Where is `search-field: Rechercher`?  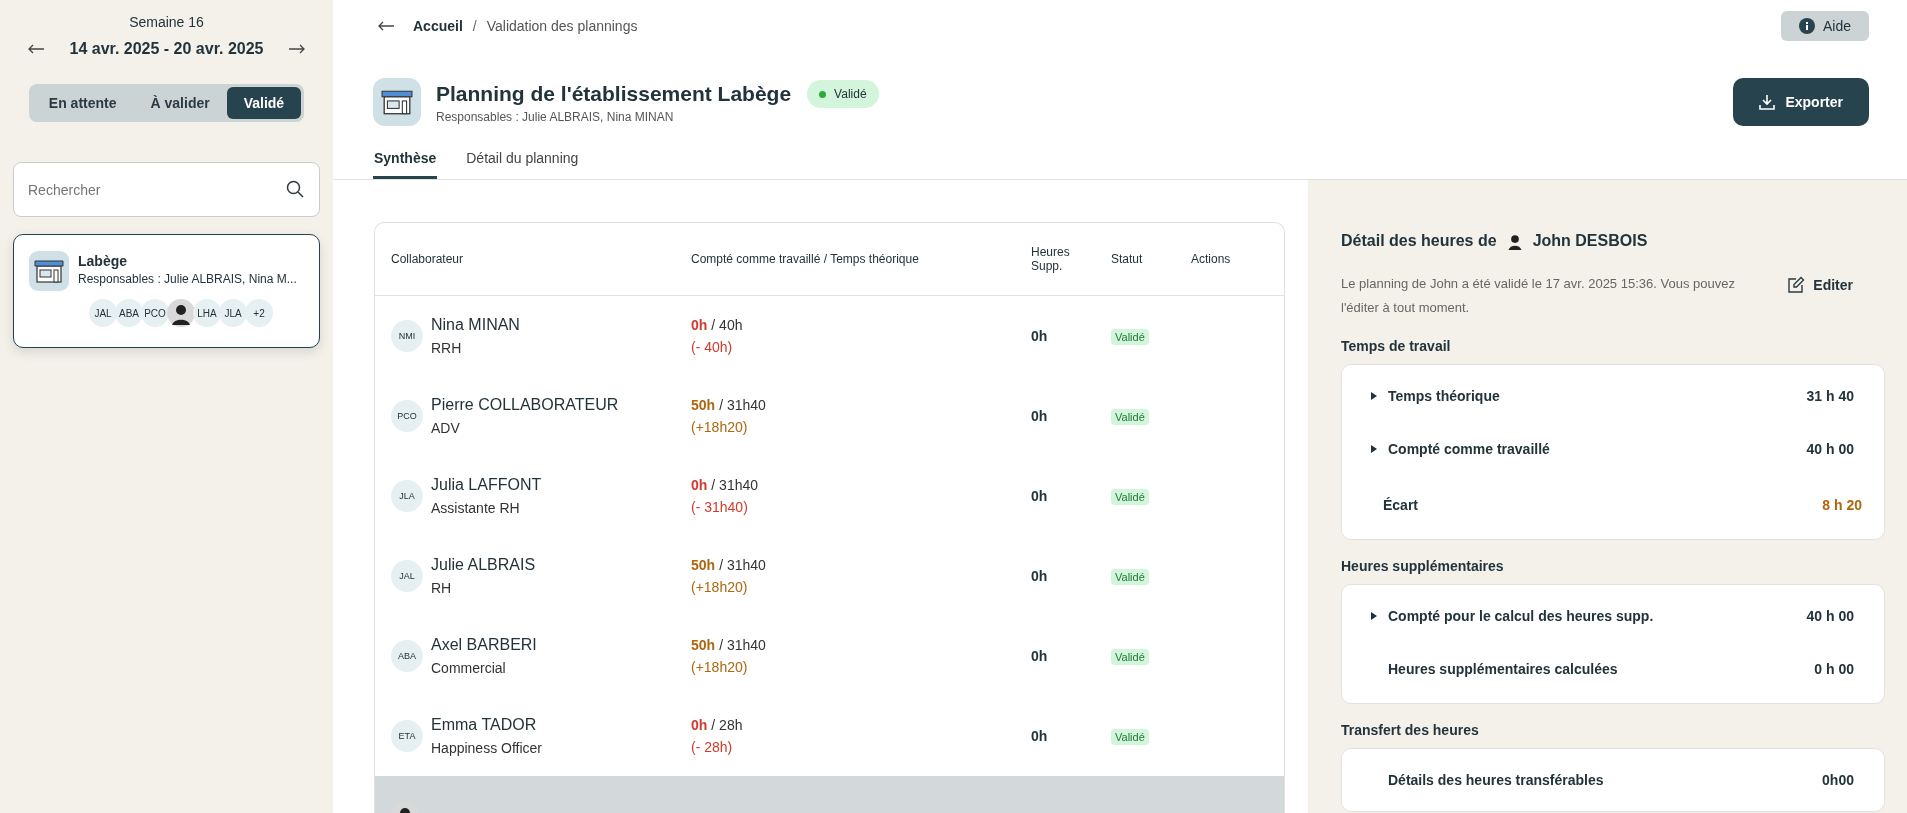 search-field: Rechercher is located at coordinates (166, 189).